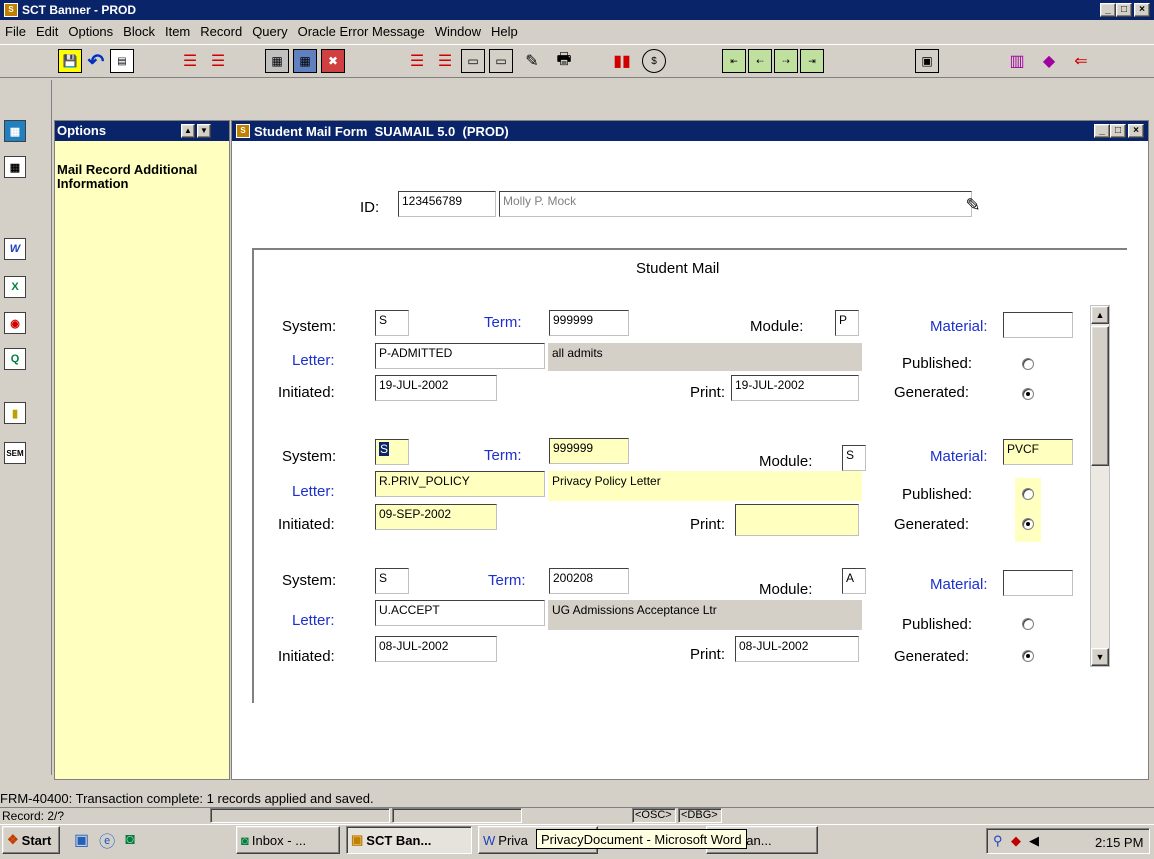 This screenshot has height=859, width=1154. Describe the element at coordinates (797, 649) in the screenshot. I see `print-field: 08-JUL-2002` at that location.